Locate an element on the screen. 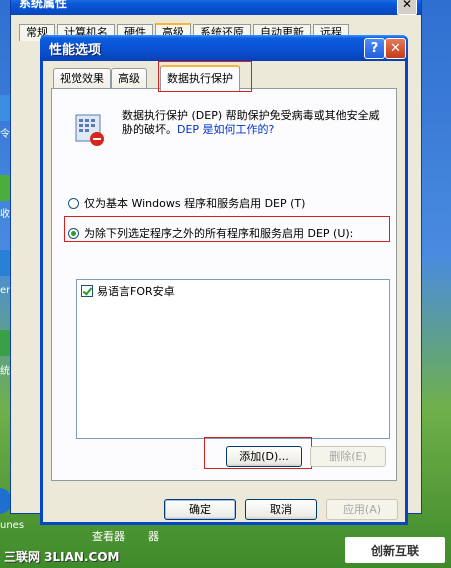 The height and width of the screenshot is (568, 451). desktop-icon-label: er is located at coordinates (5, 290).